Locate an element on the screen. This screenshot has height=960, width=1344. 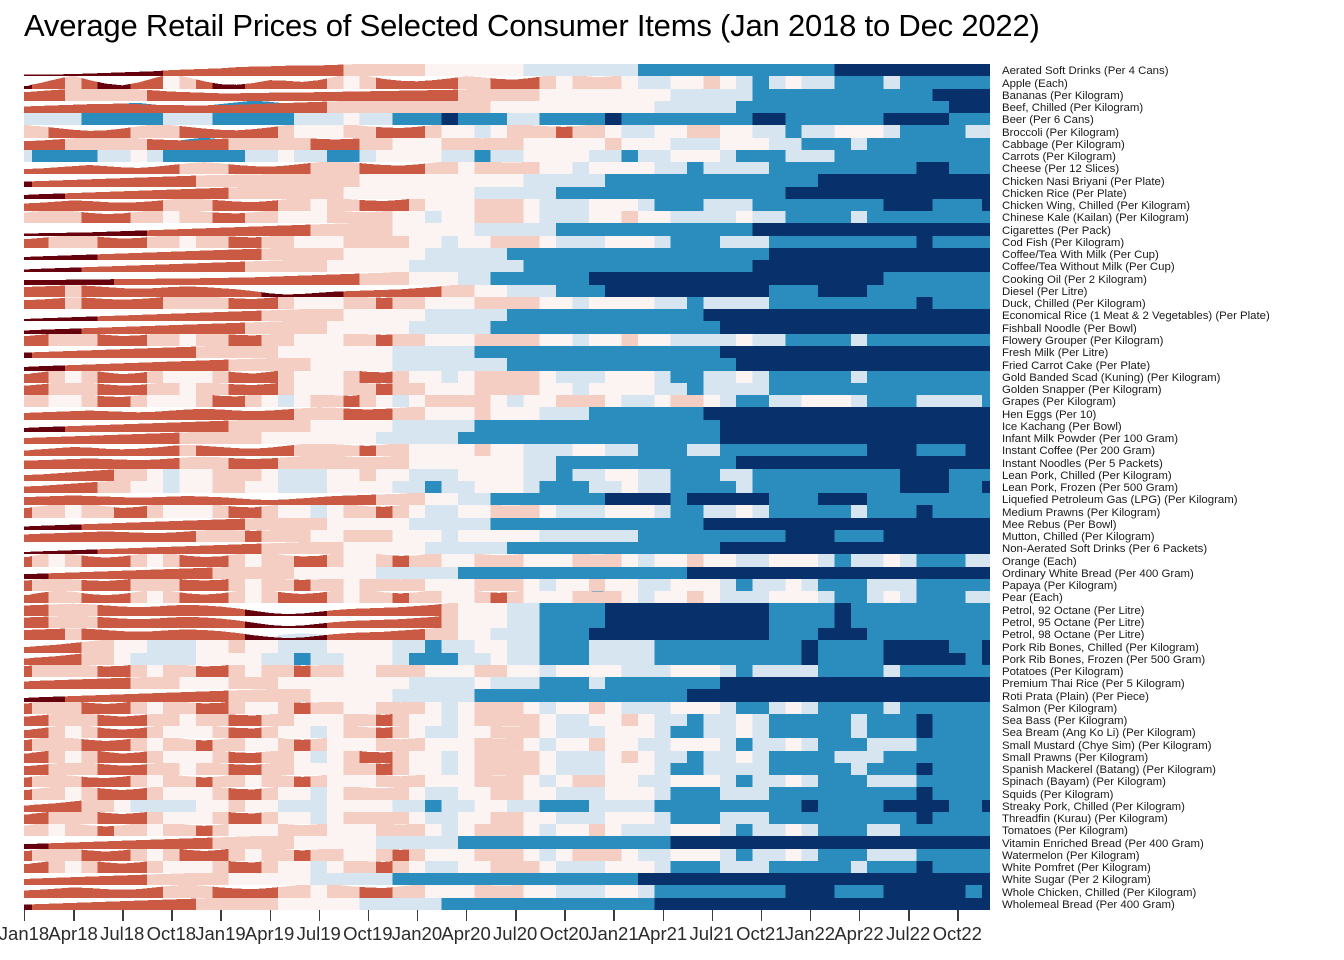
series-label: Spinach (Bayam) (Per Kilogram) is located at coordinates (1084, 782).